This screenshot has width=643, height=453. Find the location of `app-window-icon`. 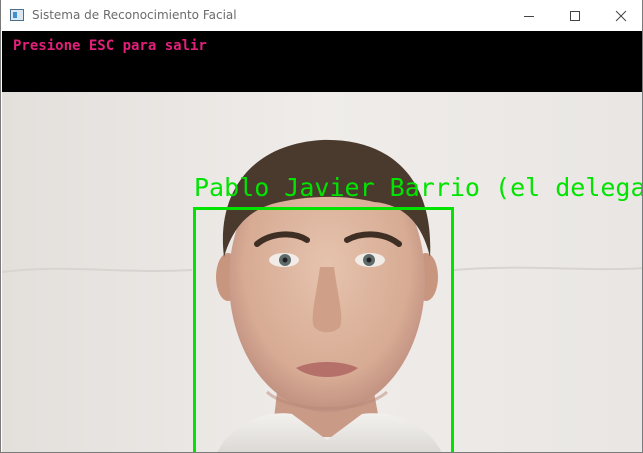

app-window-icon is located at coordinates (17, 15).